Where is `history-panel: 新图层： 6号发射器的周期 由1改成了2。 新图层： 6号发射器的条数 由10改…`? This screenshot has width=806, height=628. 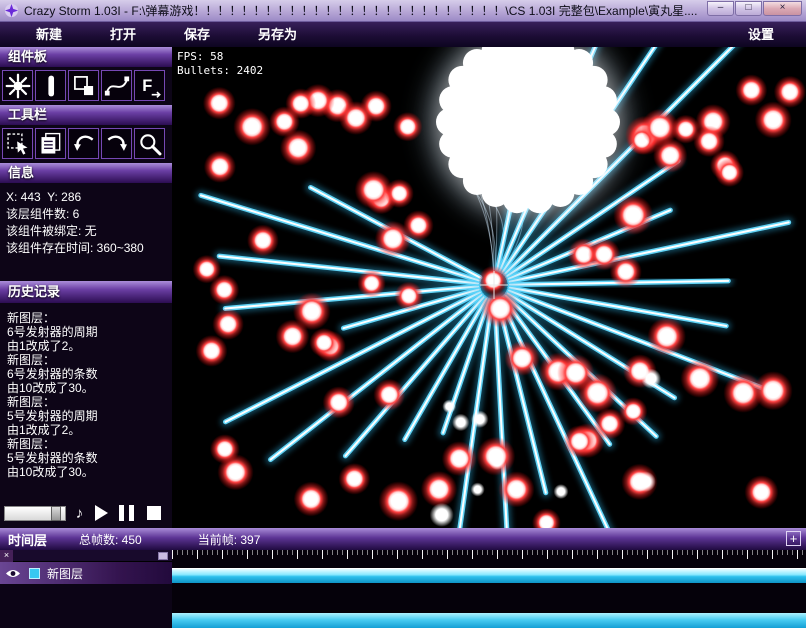
history-panel: 新图层： 6号发射器的周期 由1改成了2。 新图层： 6号发射器的条数 由10改… is located at coordinates (86, 395).